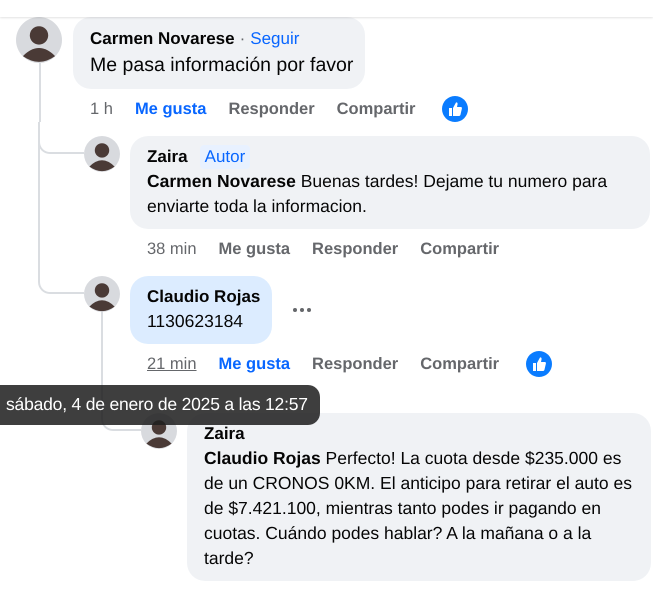 The width and height of the screenshot is (653, 592). I want to click on author-name: Claudio Rojas, so click(203, 297).